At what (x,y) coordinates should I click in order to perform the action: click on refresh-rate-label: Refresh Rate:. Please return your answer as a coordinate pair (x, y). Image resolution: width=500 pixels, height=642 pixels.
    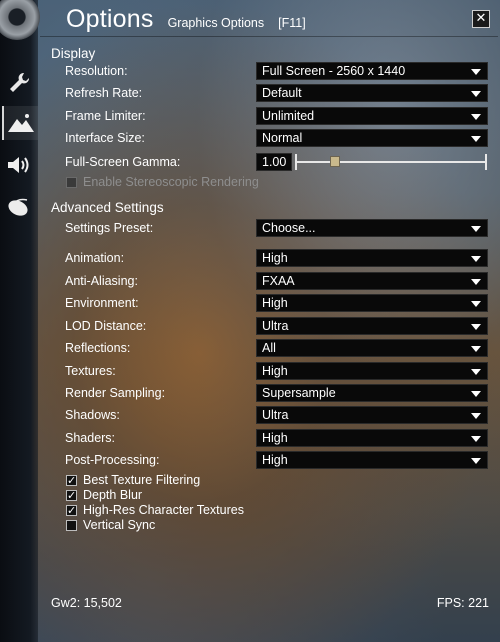
    Looking at the image, I should click on (104, 93).